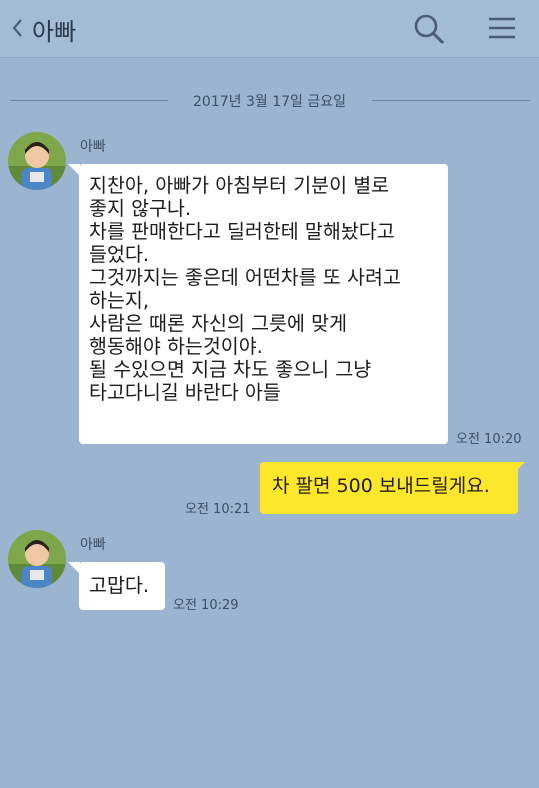 Image resolution: width=539 pixels, height=788 pixels. I want to click on chat-title: 아빠, so click(54, 32).